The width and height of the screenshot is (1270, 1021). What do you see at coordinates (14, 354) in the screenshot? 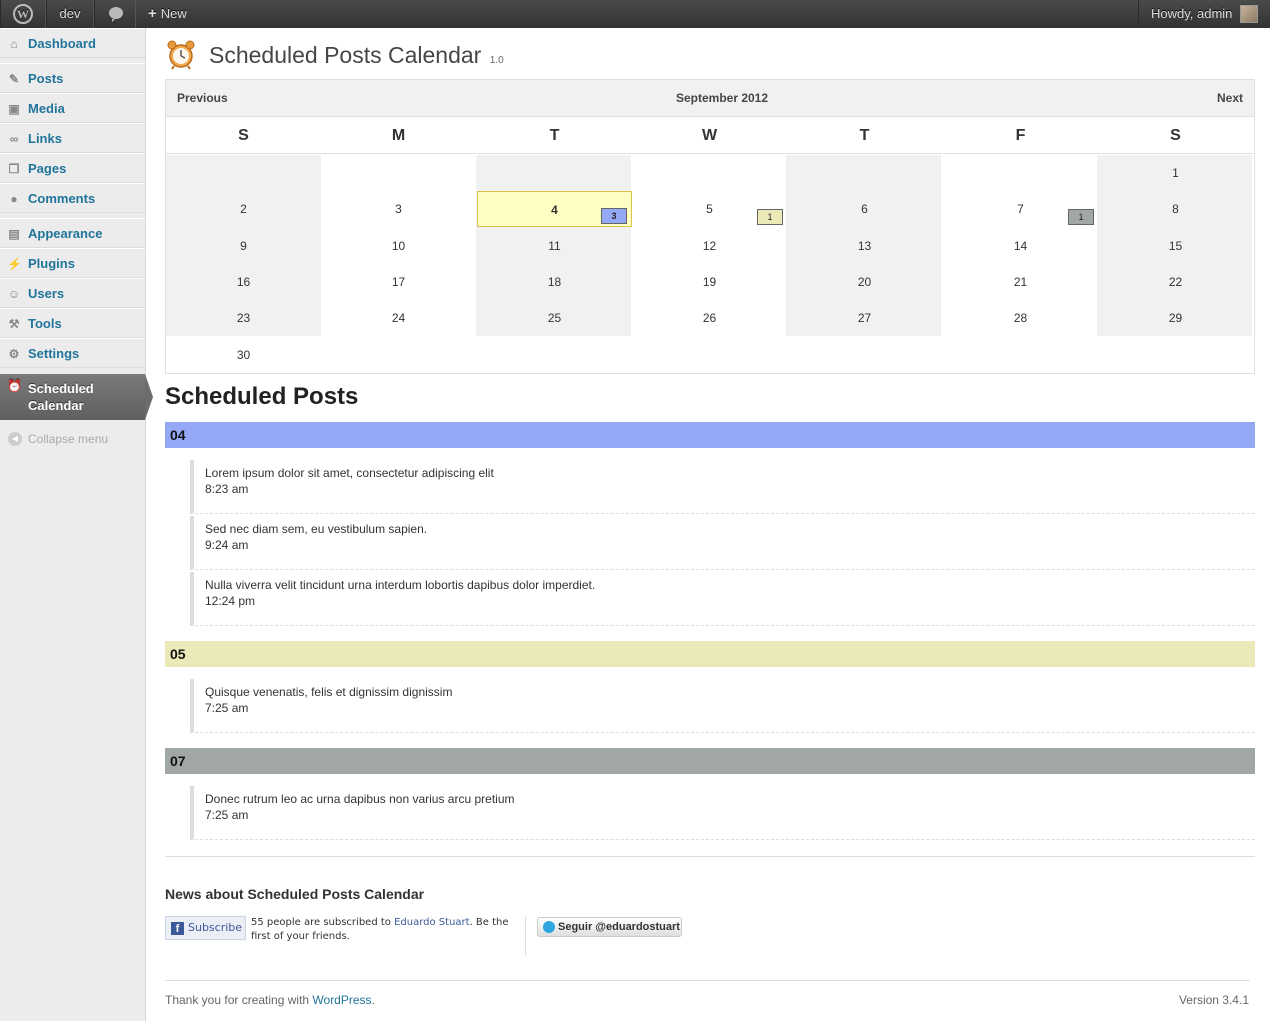
I see `settings-icon: ⚙` at bounding box center [14, 354].